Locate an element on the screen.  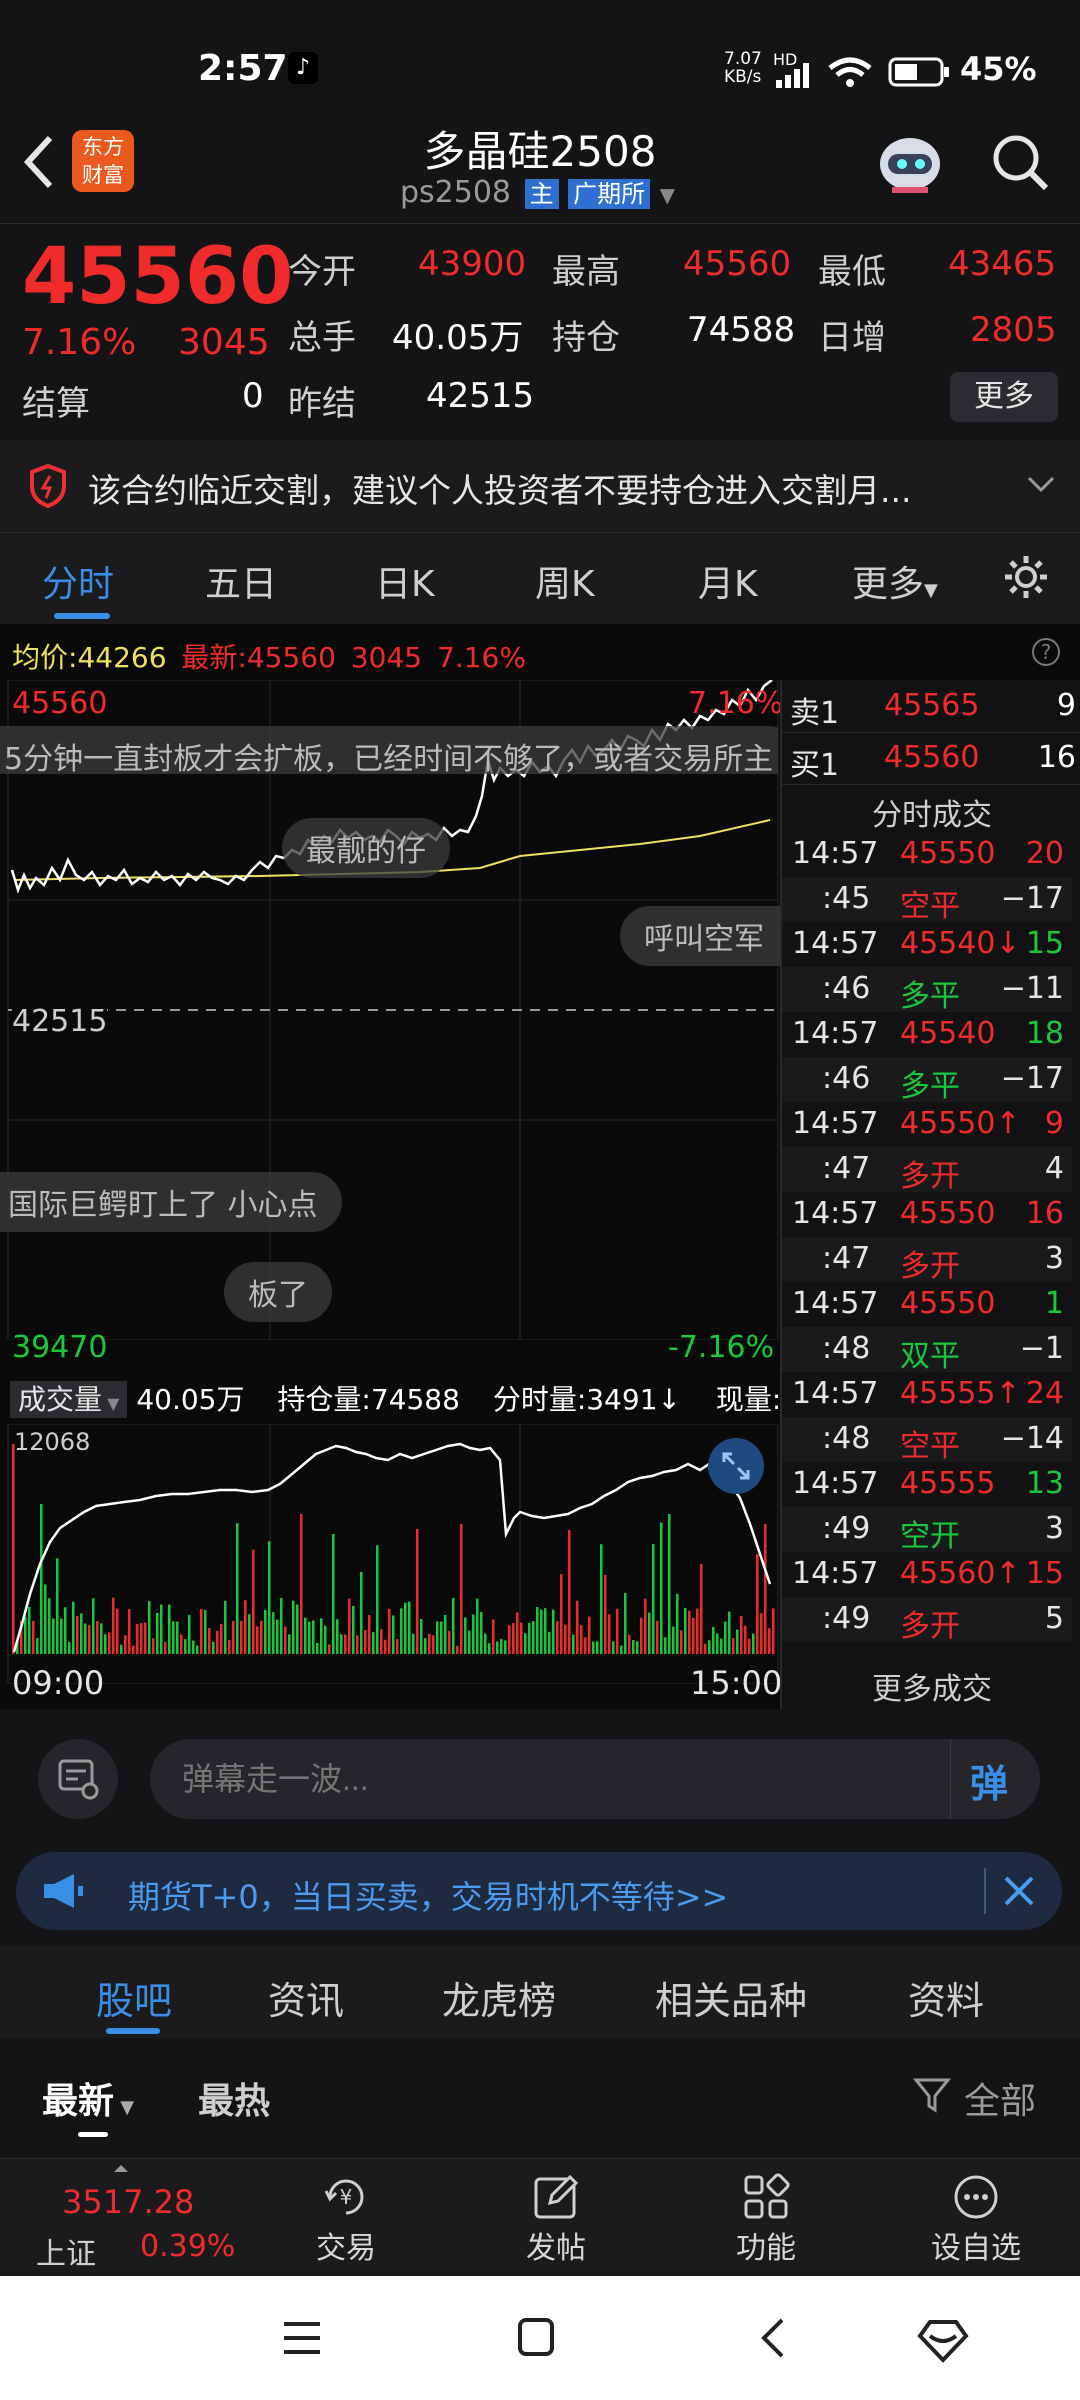
tab-profile: 资料 is located at coordinates (946, 1997).